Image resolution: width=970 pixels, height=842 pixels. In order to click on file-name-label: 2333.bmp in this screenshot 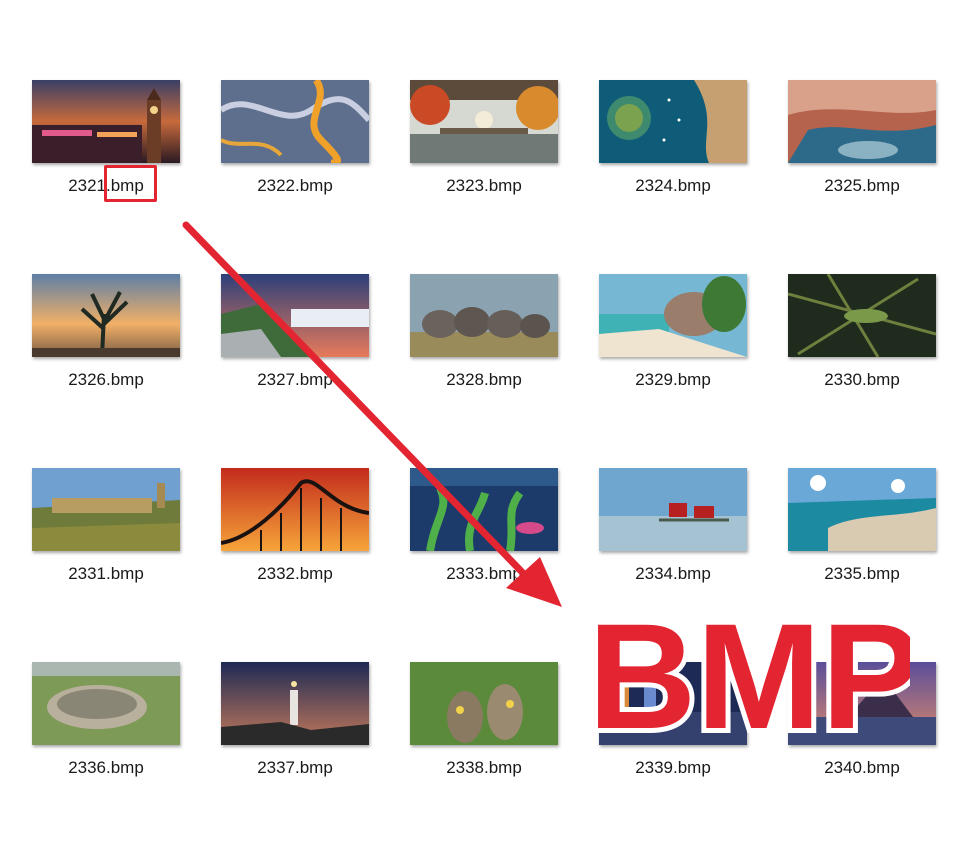, I will do `click(484, 574)`.